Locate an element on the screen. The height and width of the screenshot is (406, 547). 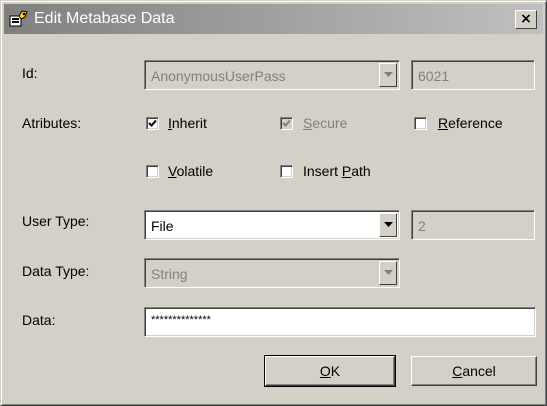
user-type-dropdown-button is located at coordinates (388, 225).